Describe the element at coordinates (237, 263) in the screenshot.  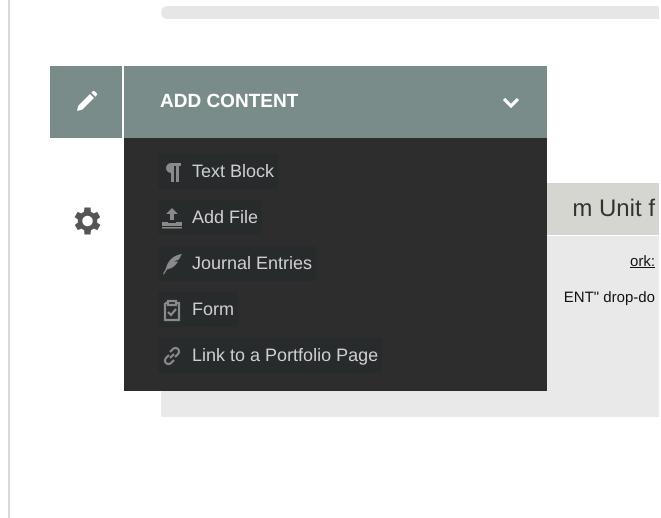
I see `menu-item: Journal Entries` at that location.